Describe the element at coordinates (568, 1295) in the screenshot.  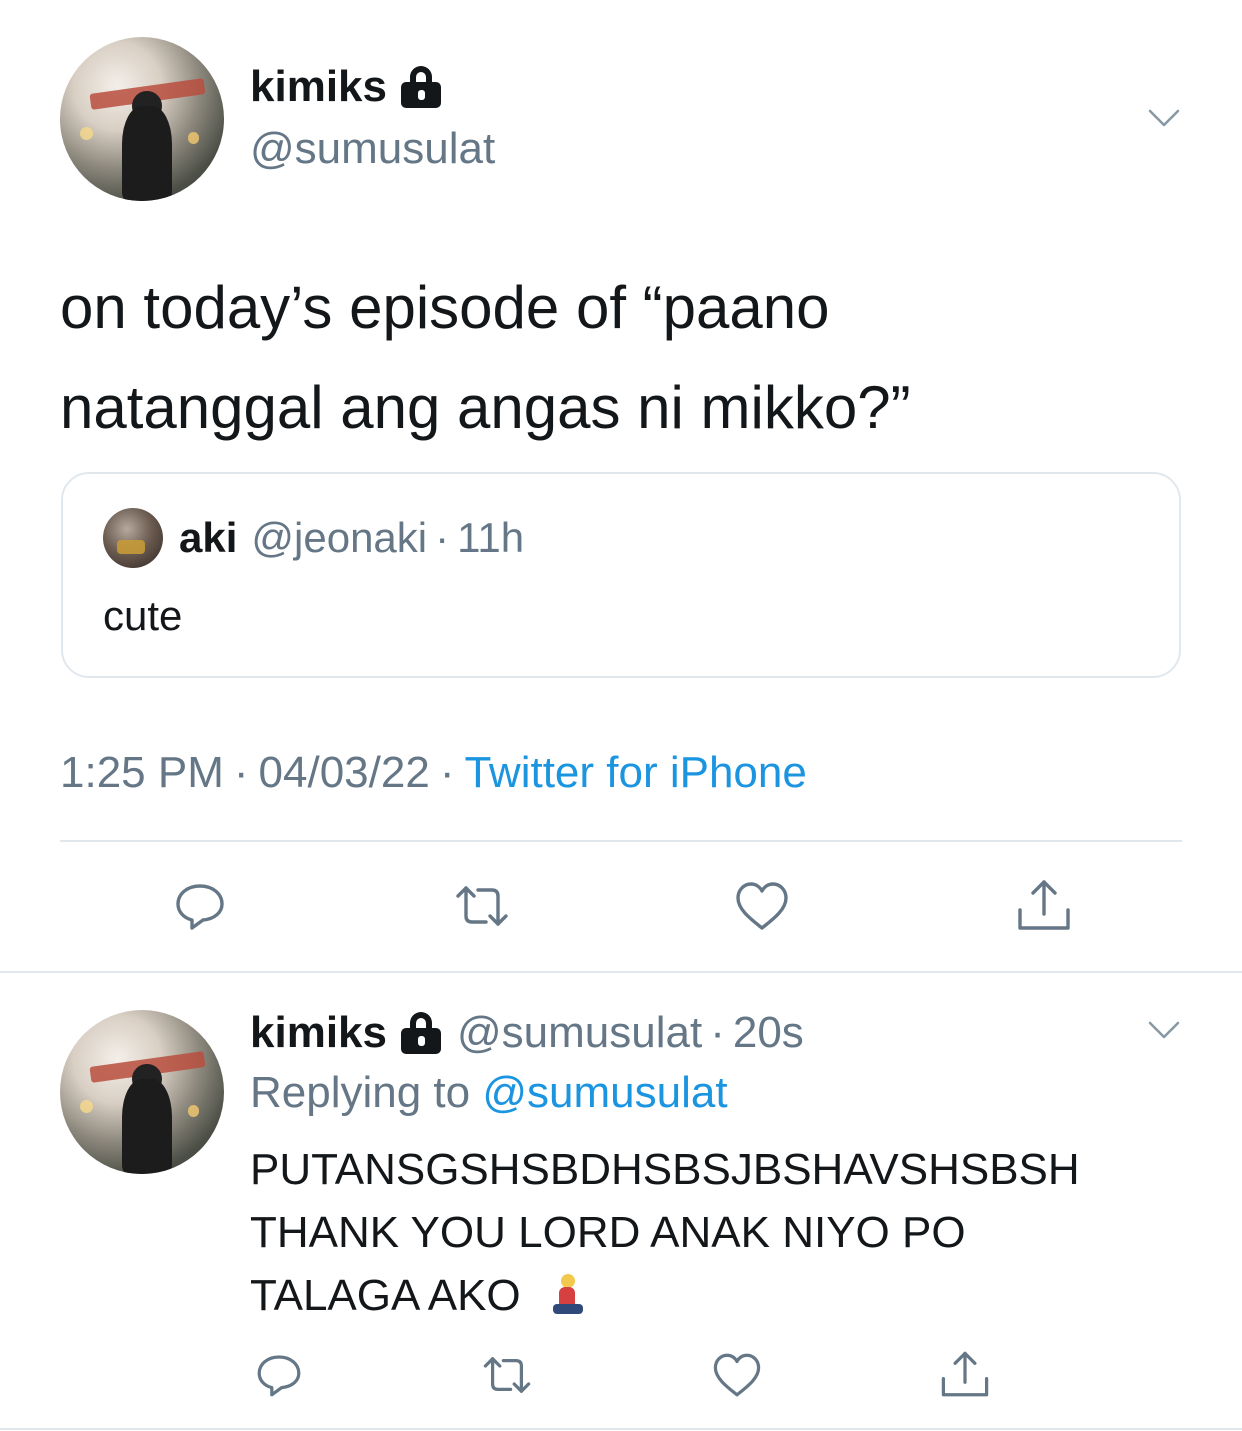
I see `person-kneeling-emoji` at that location.